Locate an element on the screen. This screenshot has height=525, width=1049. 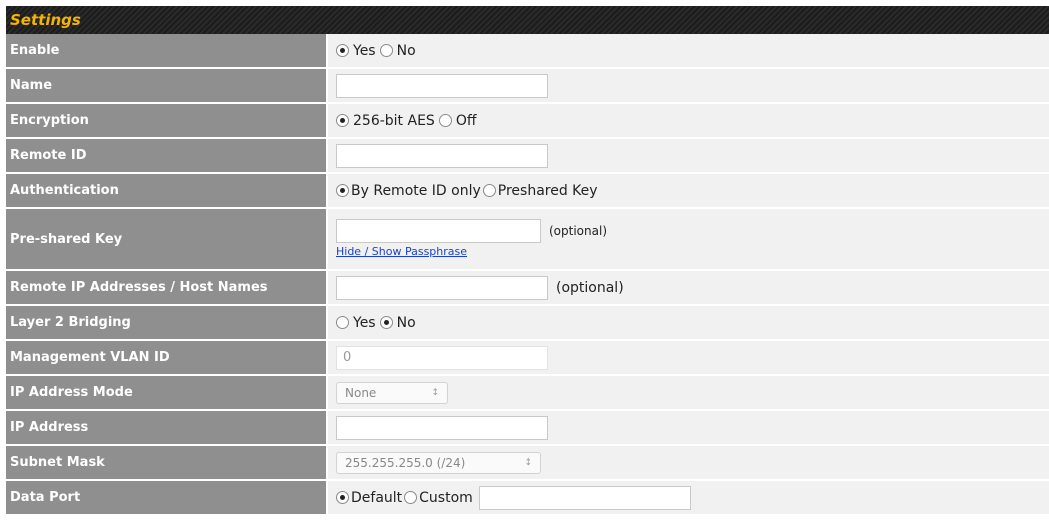
name-input is located at coordinates (442, 85).